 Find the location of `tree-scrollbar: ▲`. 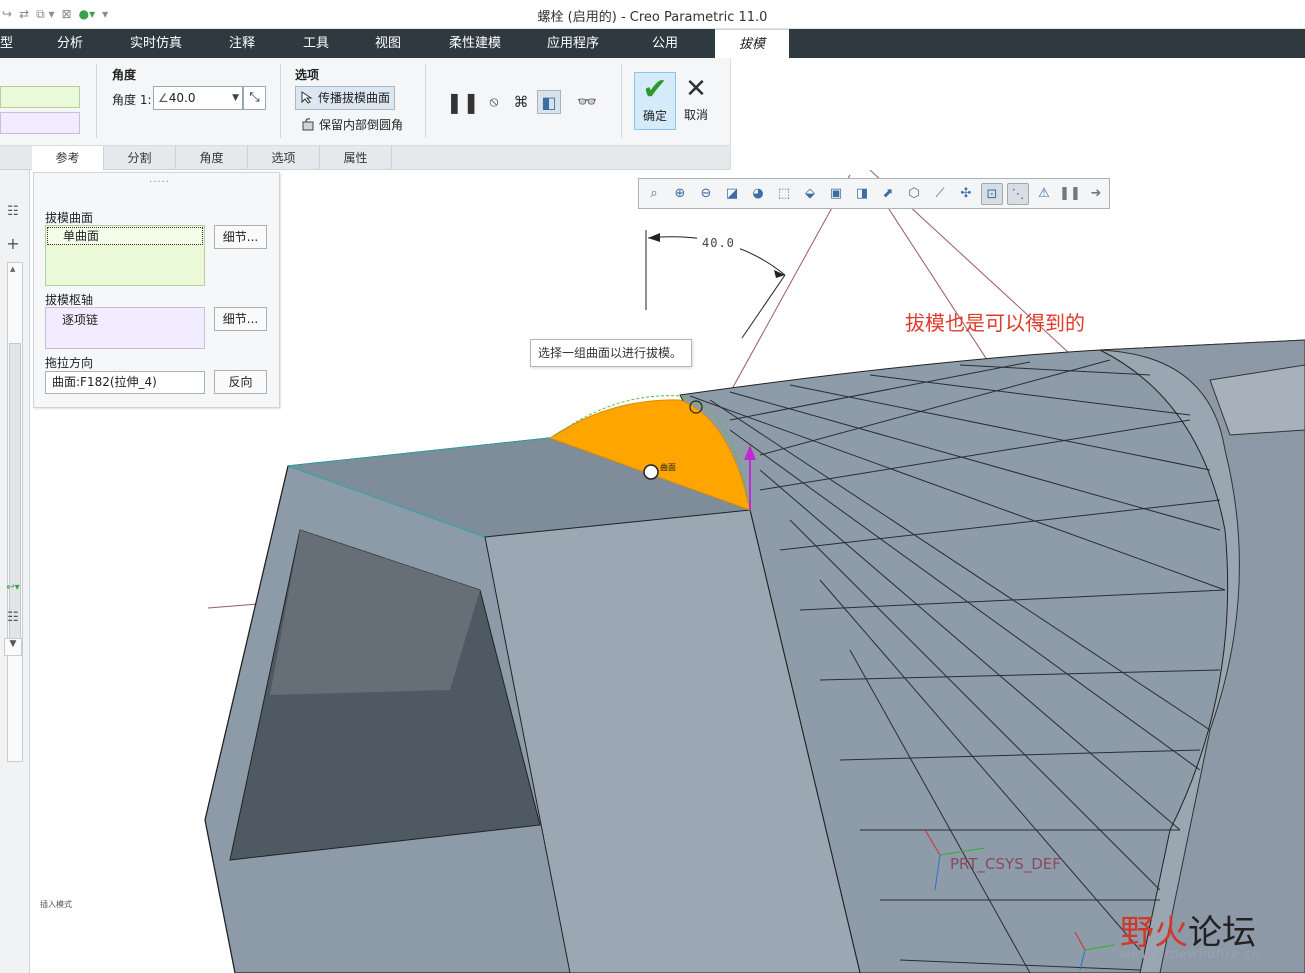

tree-scrollbar: ▲ is located at coordinates (15, 512).